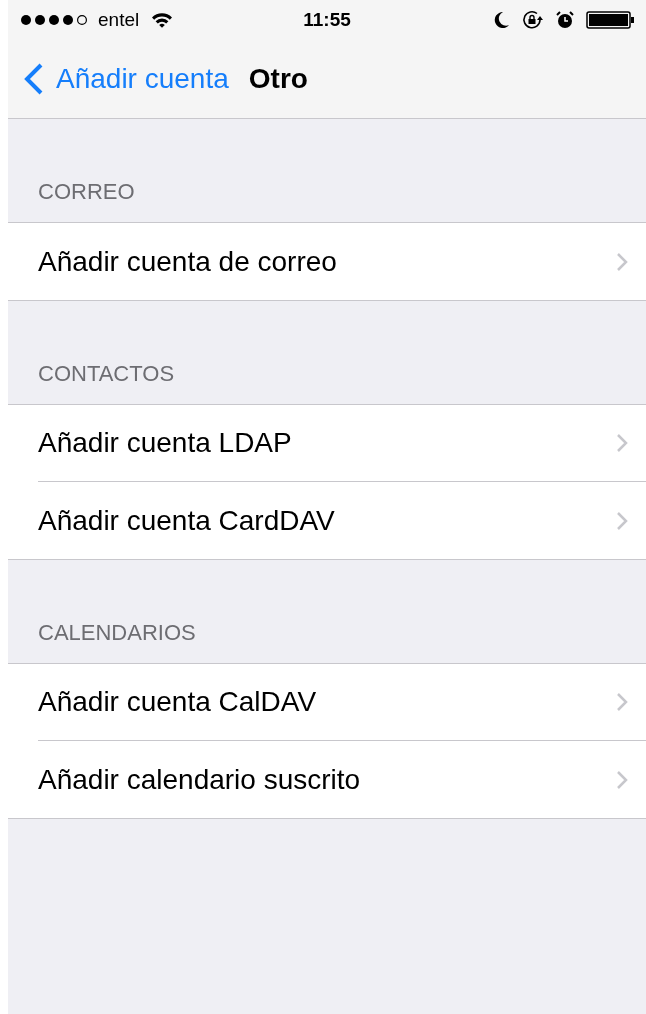  What do you see at coordinates (162, 20) in the screenshot?
I see `wifi-icon` at bounding box center [162, 20].